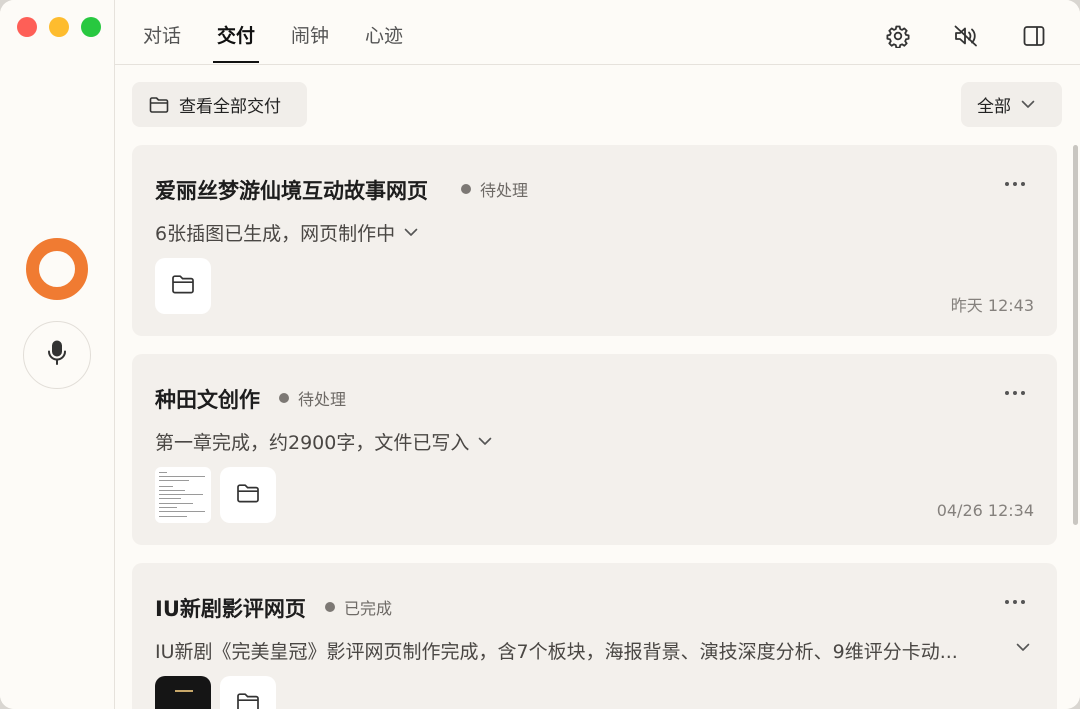  Describe the element at coordinates (994, 107) in the screenshot. I see `filter-label: 全部` at that location.